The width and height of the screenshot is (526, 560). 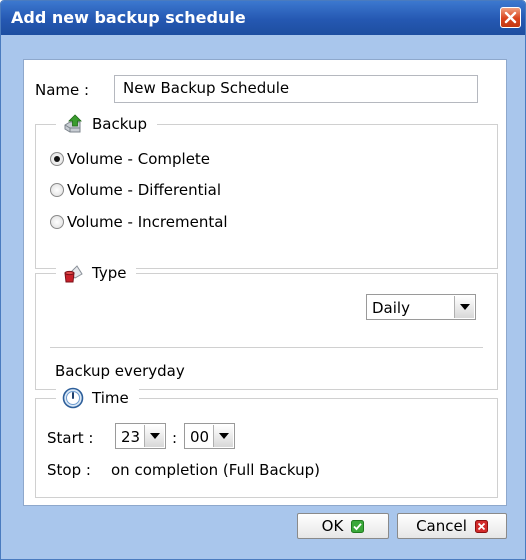 What do you see at coordinates (70, 438) in the screenshot?
I see `start-label: Start :` at bounding box center [70, 438].